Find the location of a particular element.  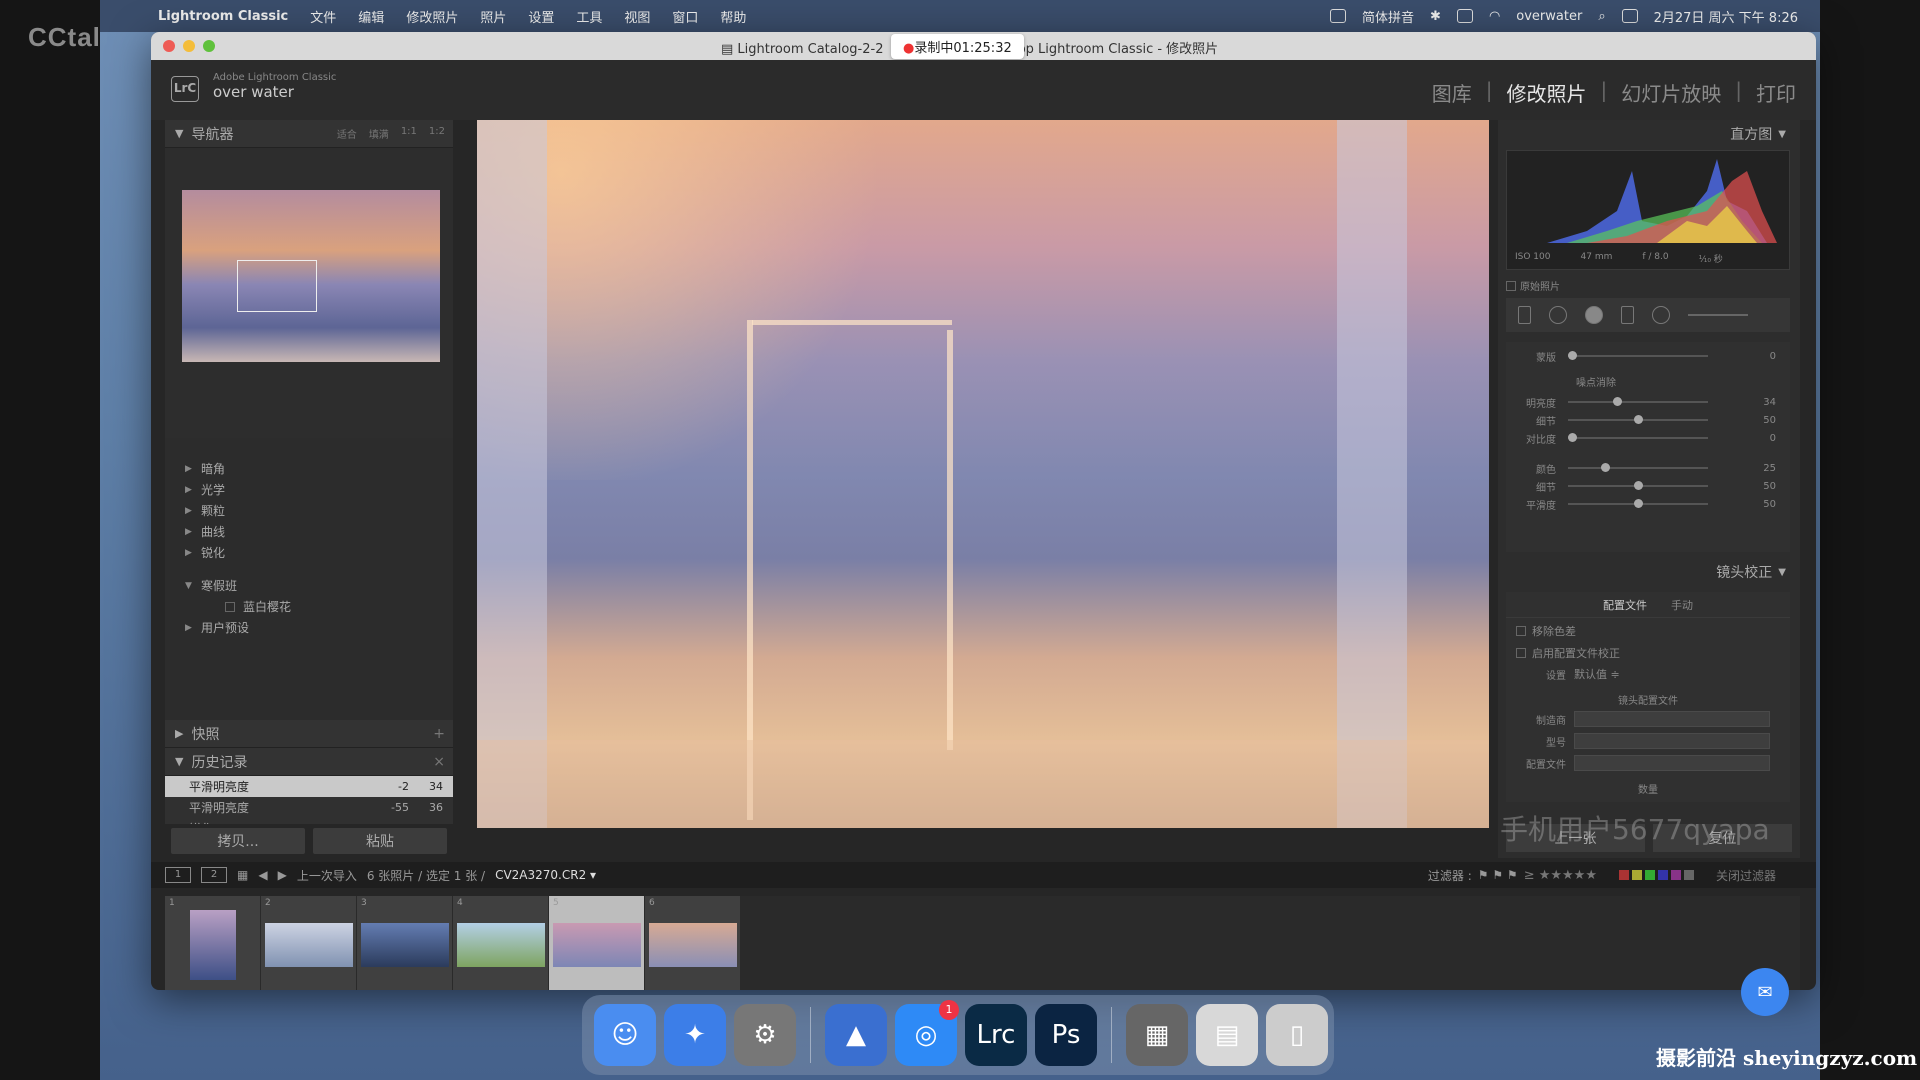

filmstrip-cell: 3 is located at coordinates (405, 943).